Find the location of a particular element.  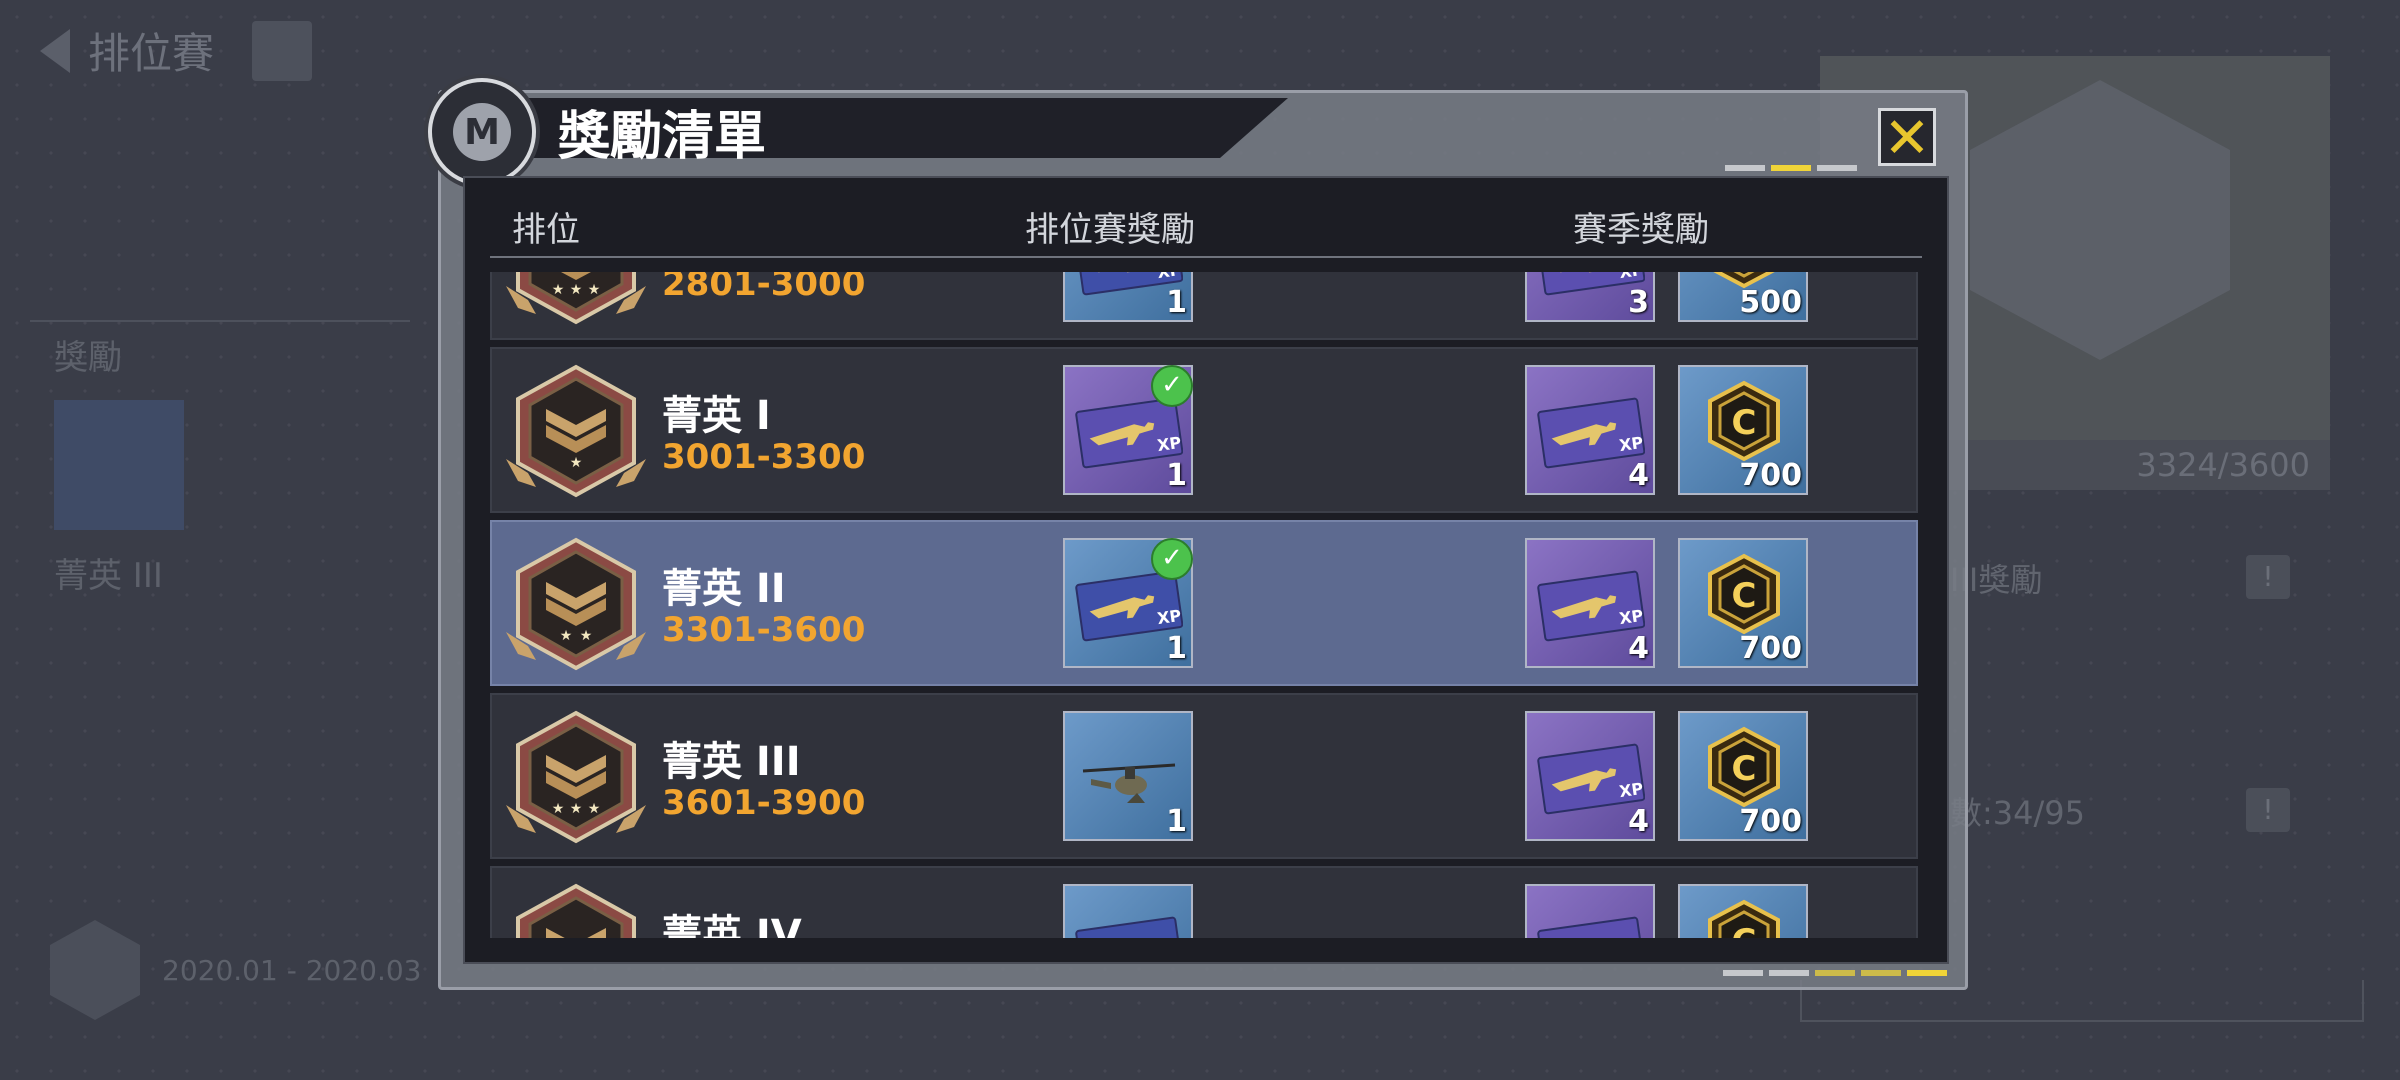

reward-count: 500 is located at coordinates (1770, 302).